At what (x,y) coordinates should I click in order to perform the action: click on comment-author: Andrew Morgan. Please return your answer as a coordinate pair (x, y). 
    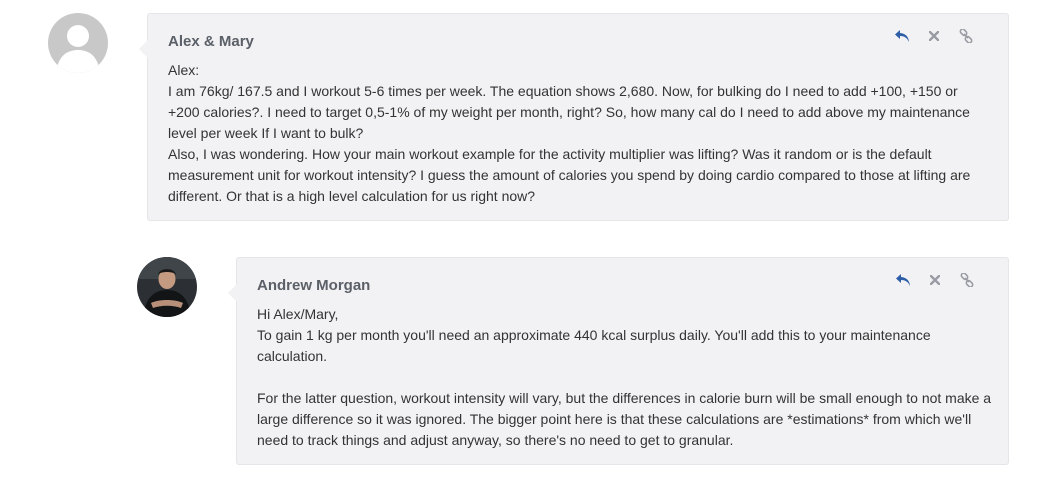
    Looking at the image, I should click on (313, 285).